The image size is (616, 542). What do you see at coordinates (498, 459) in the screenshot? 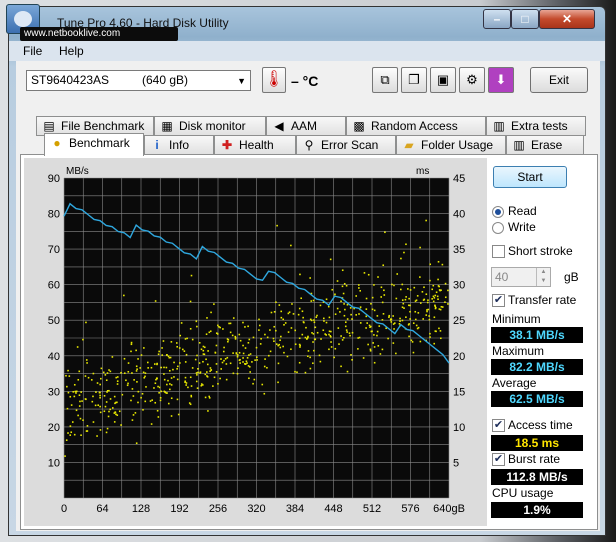
I see `burst-rate-checkbox: ✔` at bounding box center [498, 459].